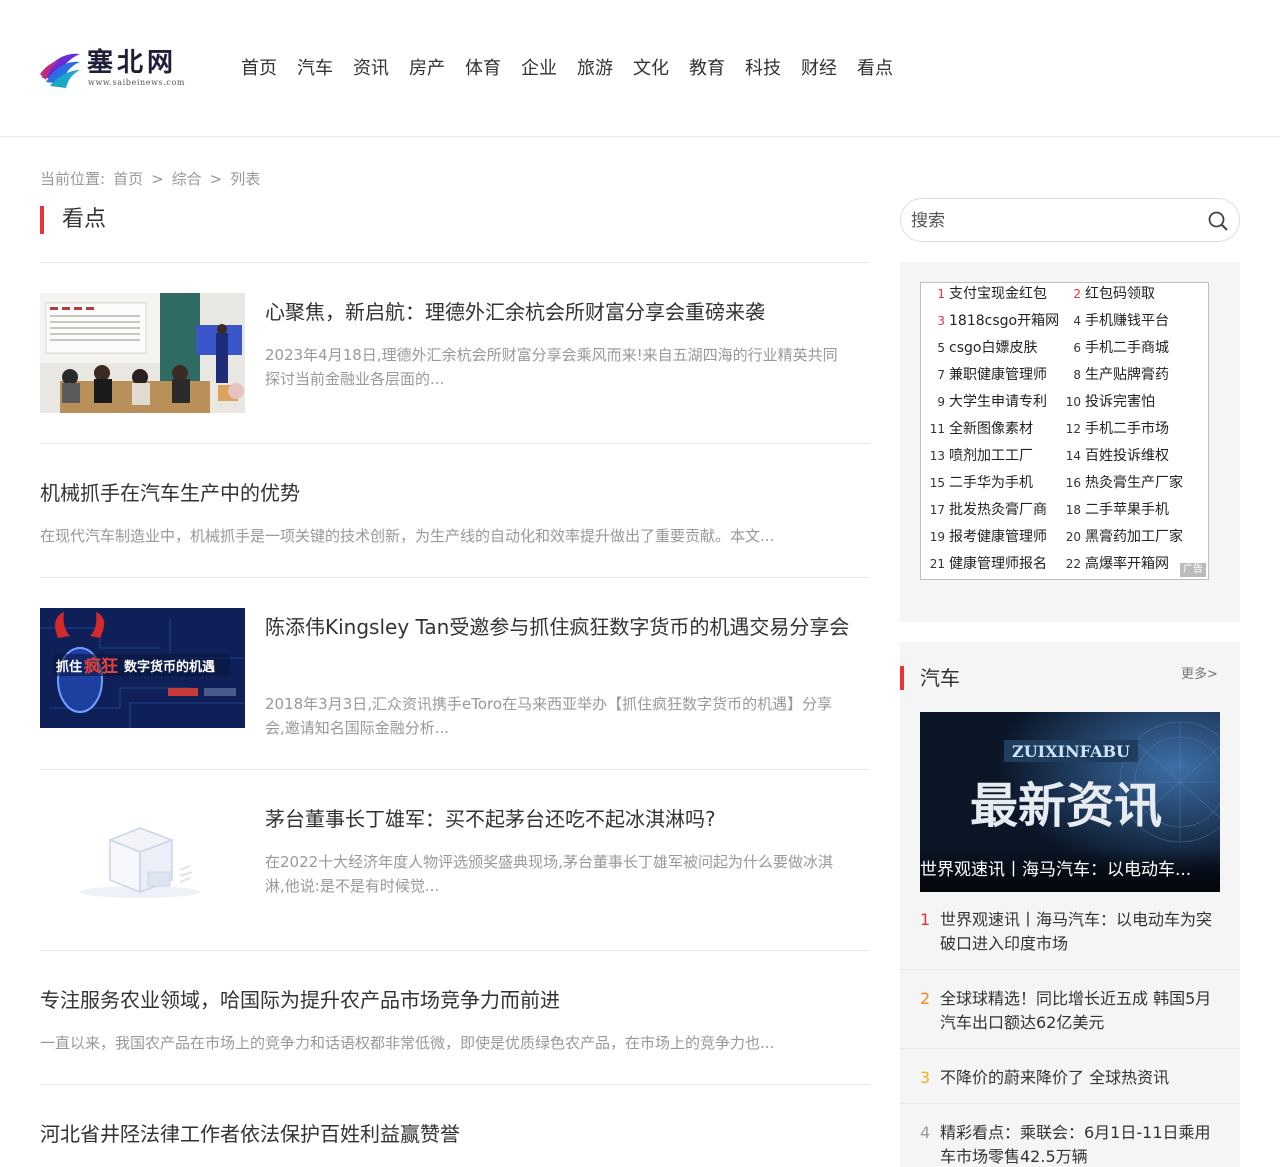 The width and height of the screenshot is (1280, 1167). What do you see at coordinates (427, 69) in the screenshot?
I see `nav-item-realestate: 房产` at bounding box center [427, 69].